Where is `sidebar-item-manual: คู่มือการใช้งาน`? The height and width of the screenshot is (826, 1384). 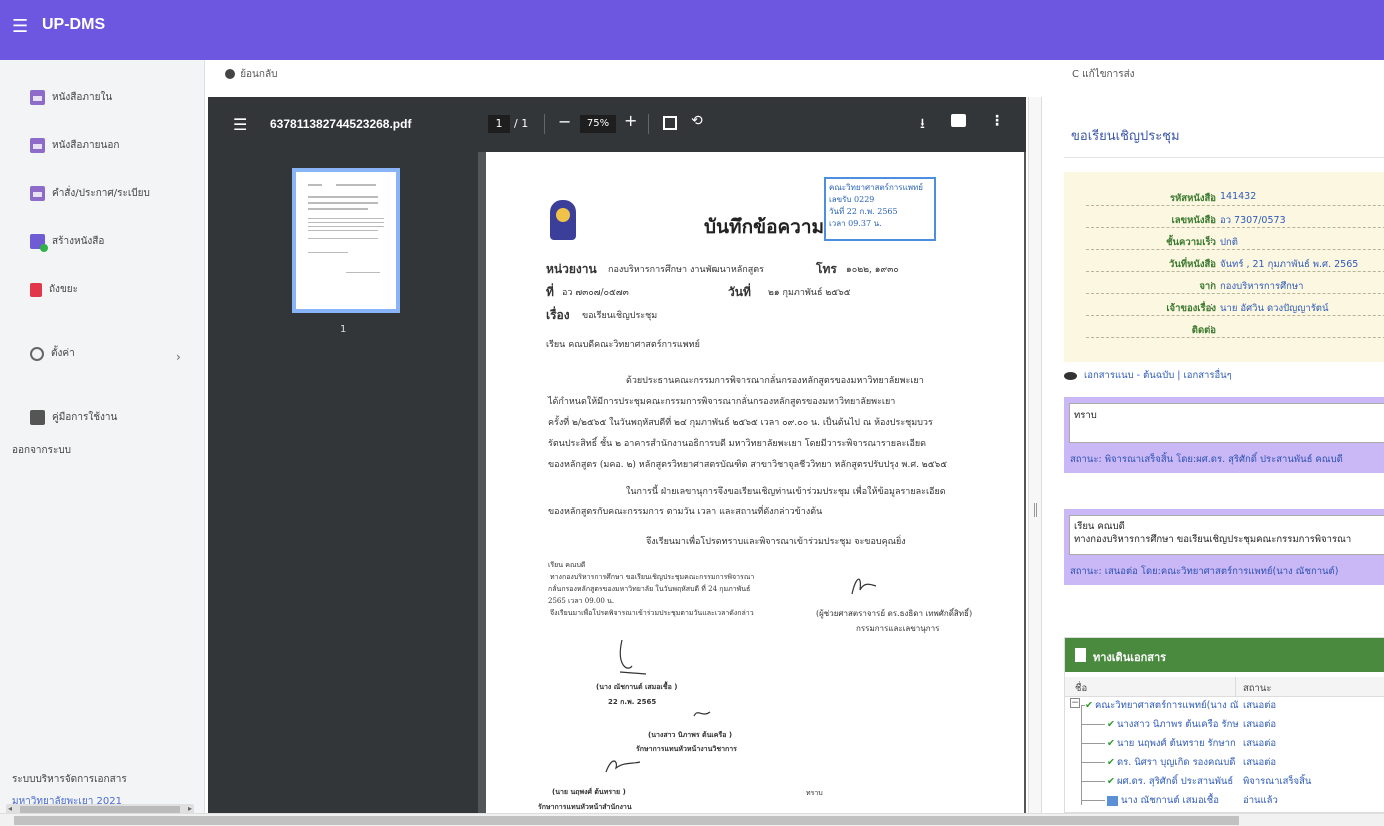 sidebar-item-manual: คู่มือการใช้งาน is located at coordinates (73, 417).